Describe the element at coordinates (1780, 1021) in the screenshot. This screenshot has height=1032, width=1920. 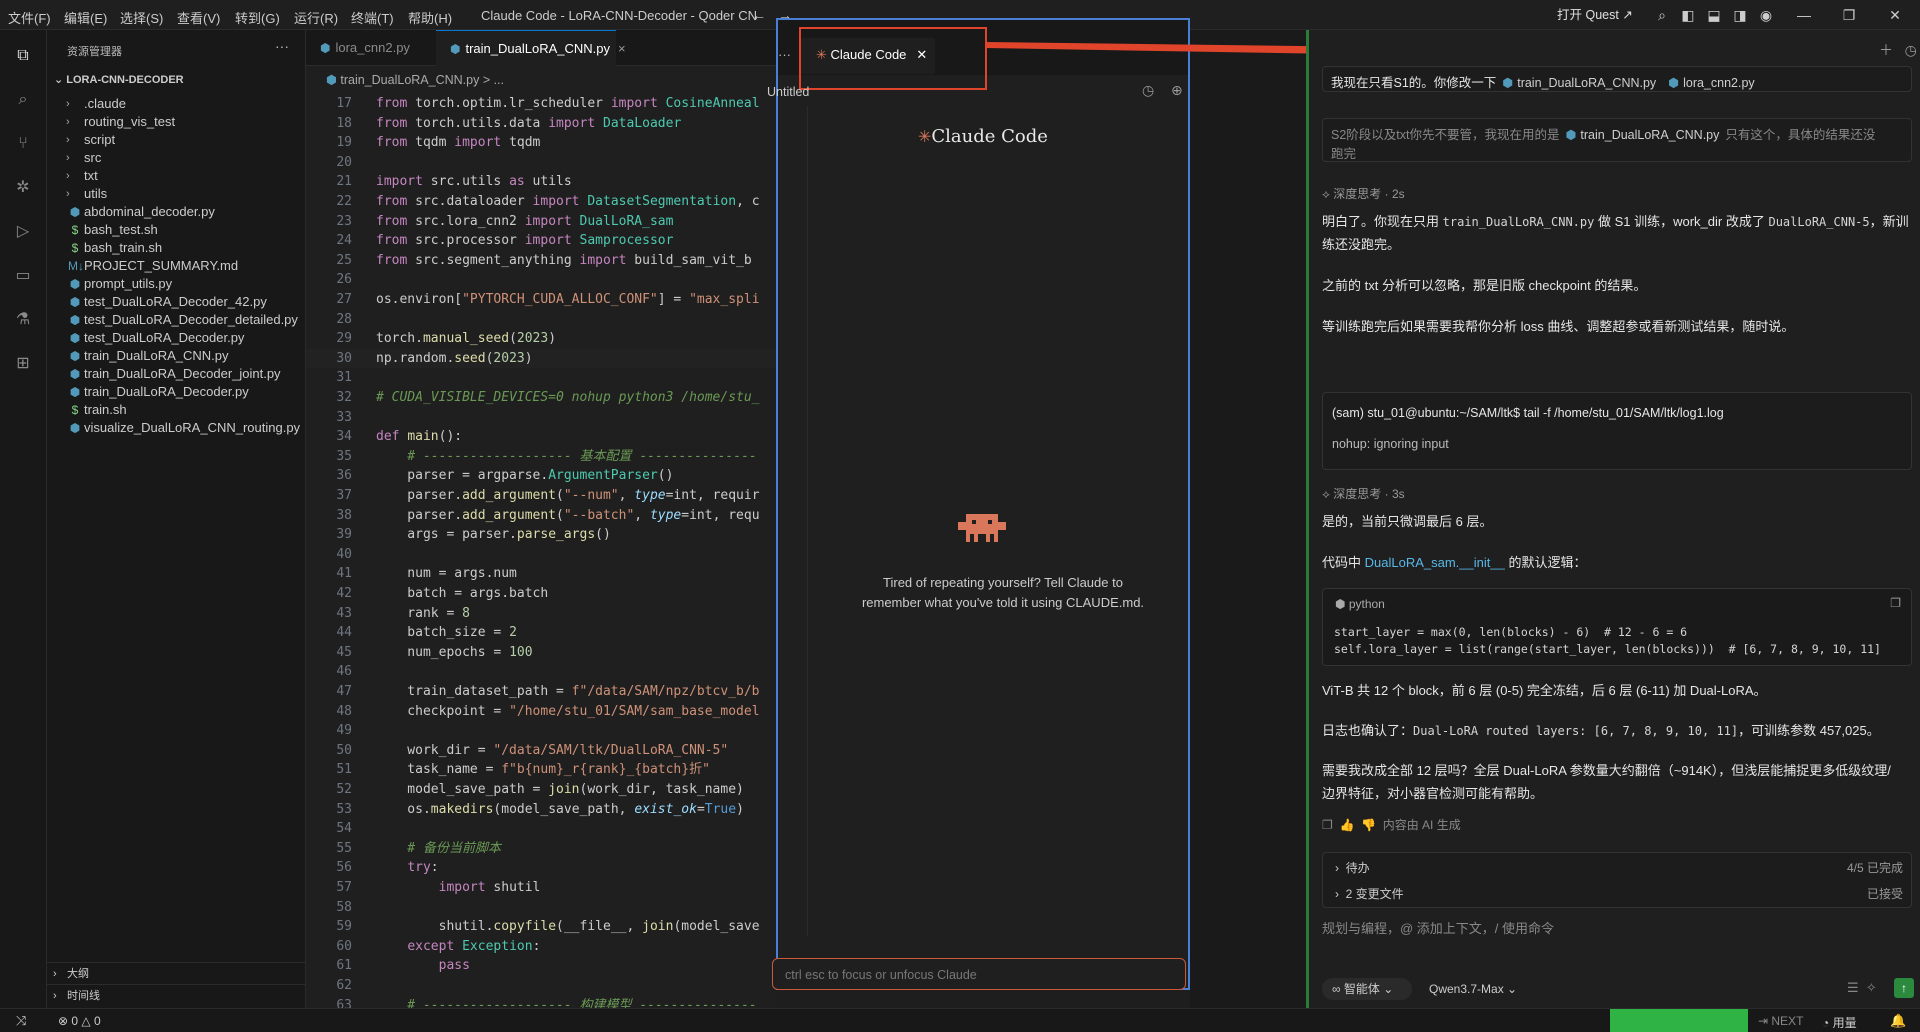
I see `next-indicator: ⇥ NEXT` at that location.